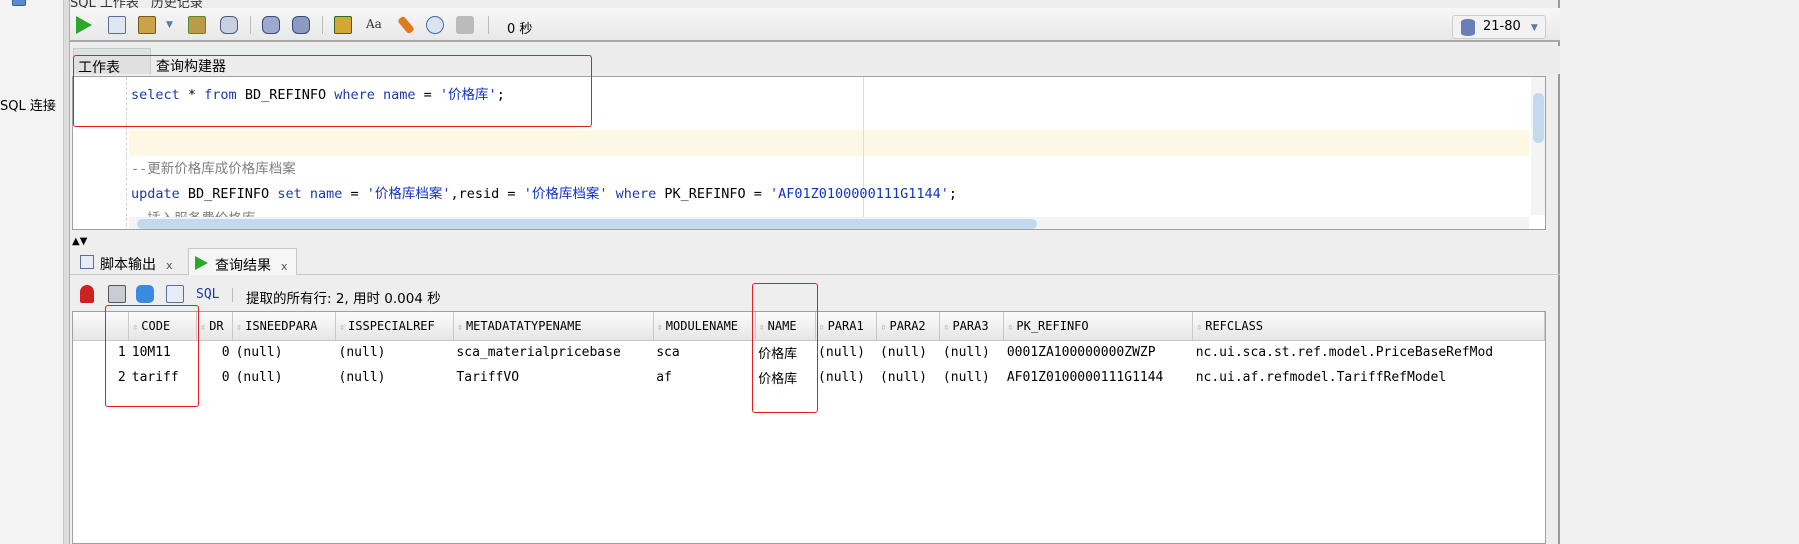 The height and width of the screenshot is (544, 1799). What do you see at coordinates (207, 294) in the screenshot?
I see `sql-button: SQL` at bounding box center [207, 294].